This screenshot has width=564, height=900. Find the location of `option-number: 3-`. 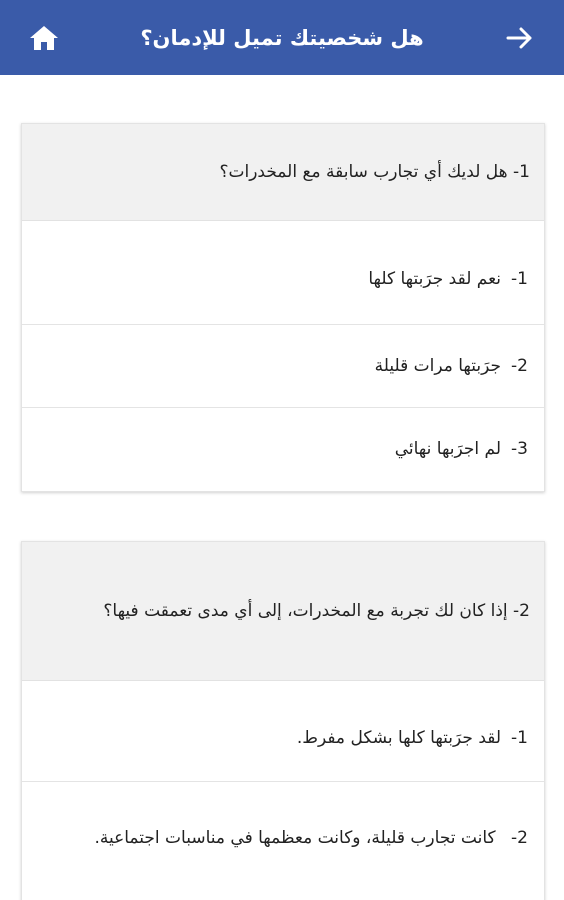

option-number: 3- is located at coordinates (519, 449).